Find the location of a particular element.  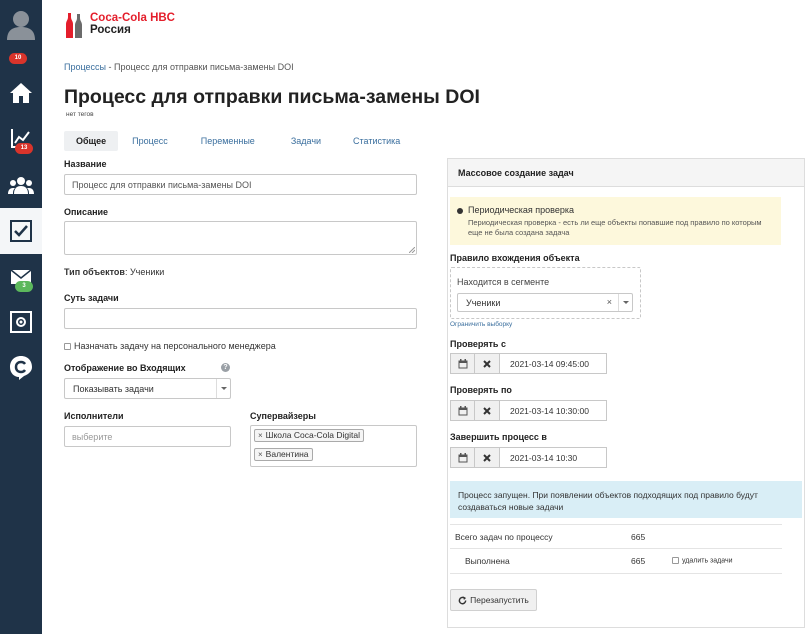

executors-placeholder: выберите is located at coordinates (92, 436).